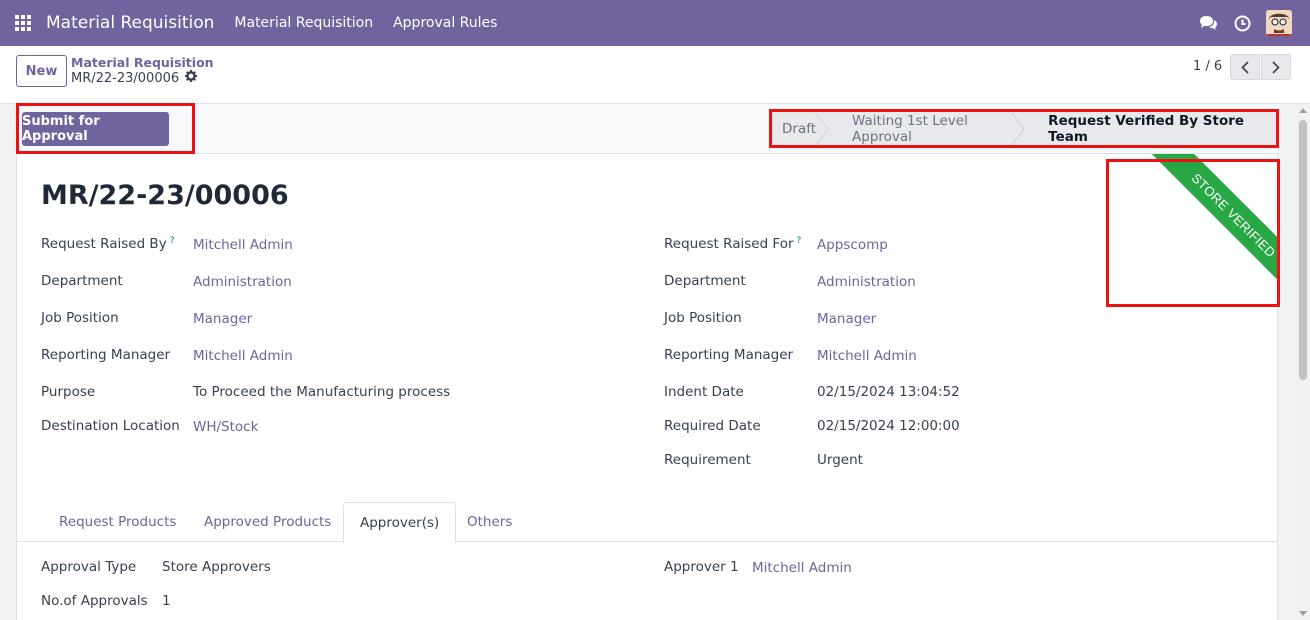  I want to click on value-approval-type: Store Approvers, so click(216, 567).